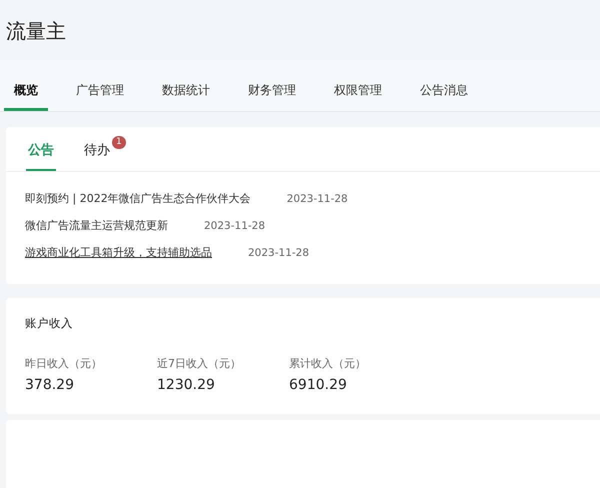 The image size is (600, 488). I want to click on notice-link: 游戏商业化工具箱升级，支持辅助选品, so click(118, 252).